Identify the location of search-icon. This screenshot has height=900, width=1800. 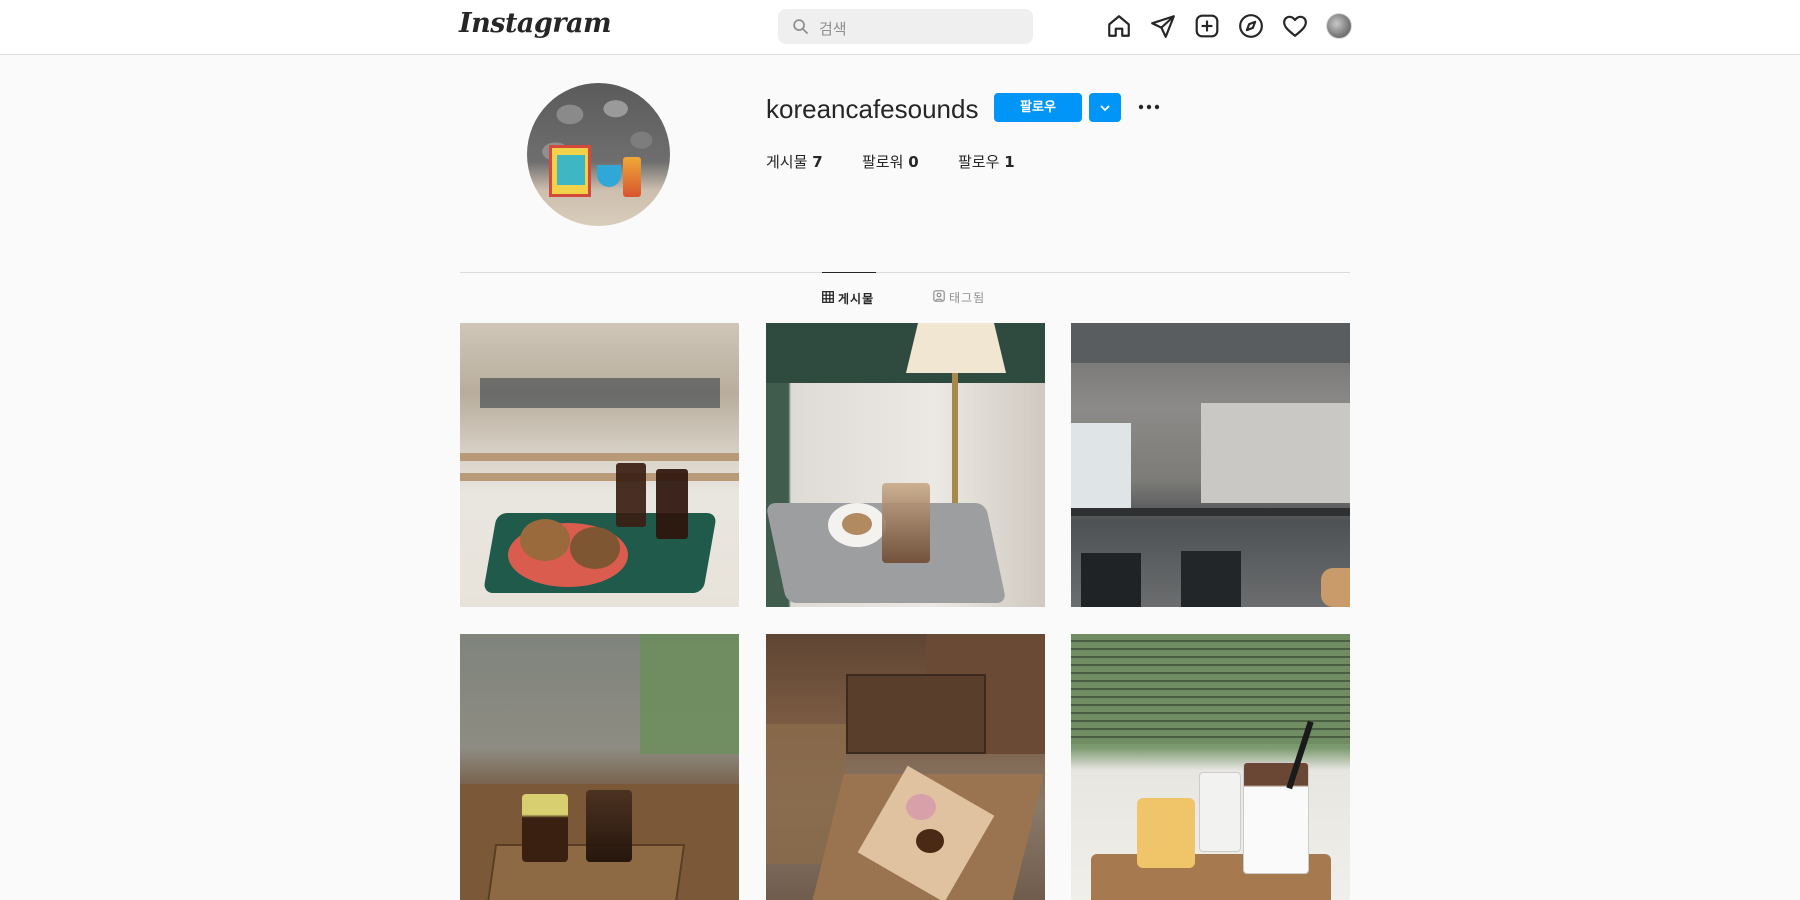
(801, 27).